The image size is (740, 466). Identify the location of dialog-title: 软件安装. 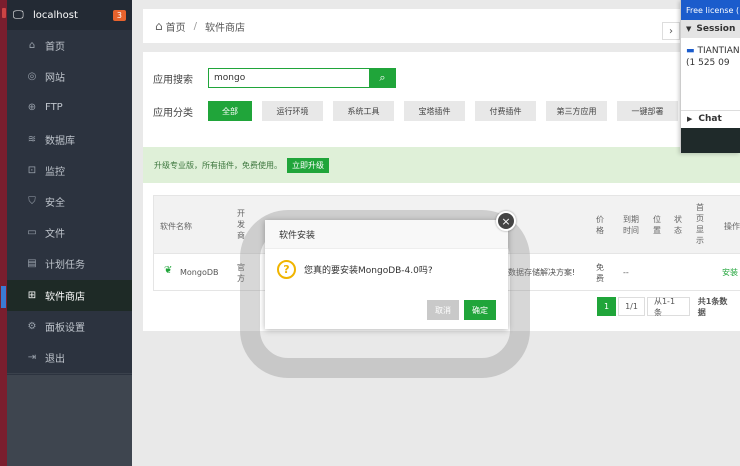
(386, 234).